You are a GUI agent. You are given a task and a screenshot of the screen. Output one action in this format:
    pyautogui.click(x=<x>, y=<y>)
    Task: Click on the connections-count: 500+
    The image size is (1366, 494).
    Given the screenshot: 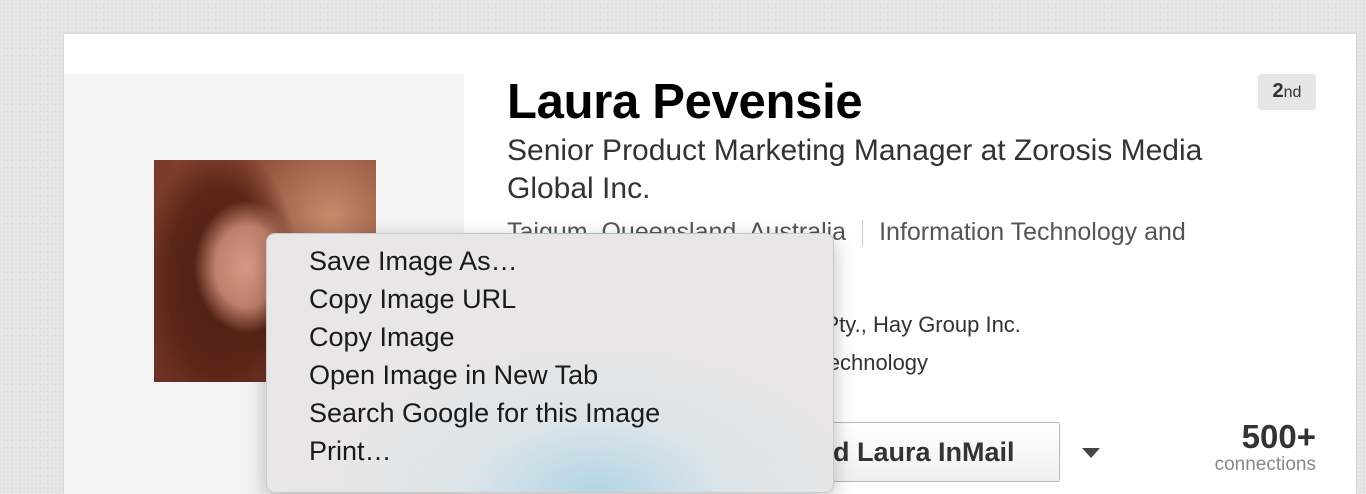 What is the action you would take?
    pyautogui.click(x=1278, y=436)
    